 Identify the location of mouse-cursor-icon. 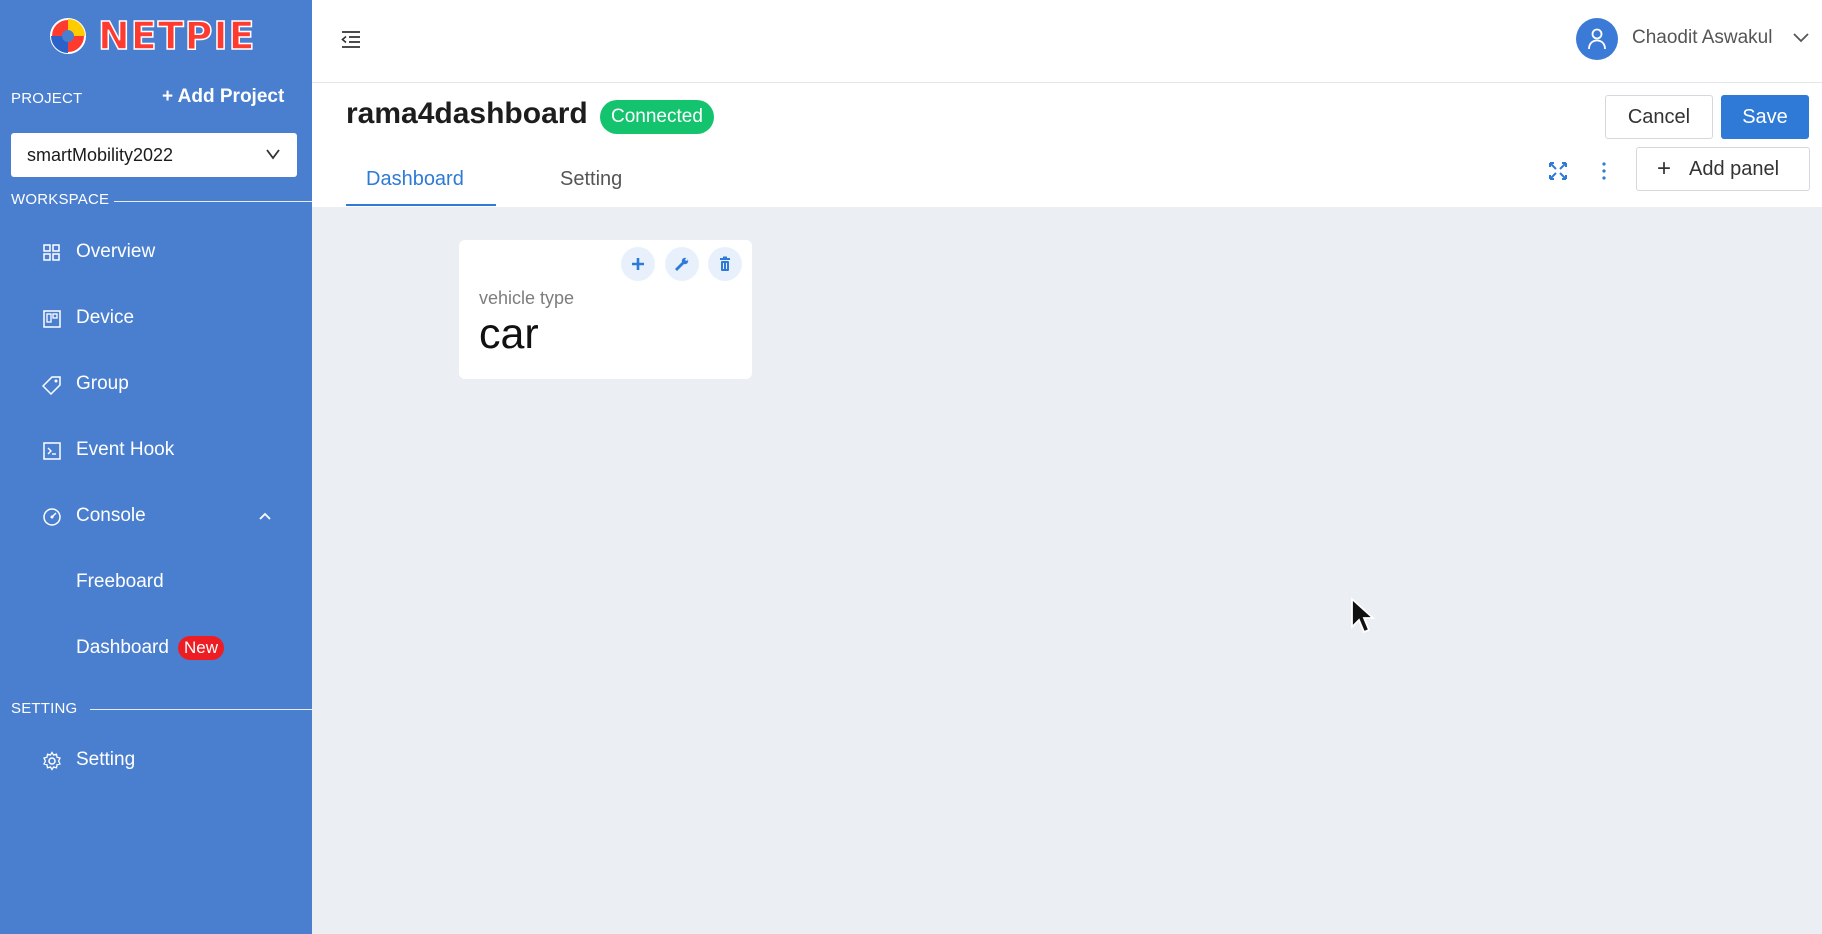
(1363, 615).